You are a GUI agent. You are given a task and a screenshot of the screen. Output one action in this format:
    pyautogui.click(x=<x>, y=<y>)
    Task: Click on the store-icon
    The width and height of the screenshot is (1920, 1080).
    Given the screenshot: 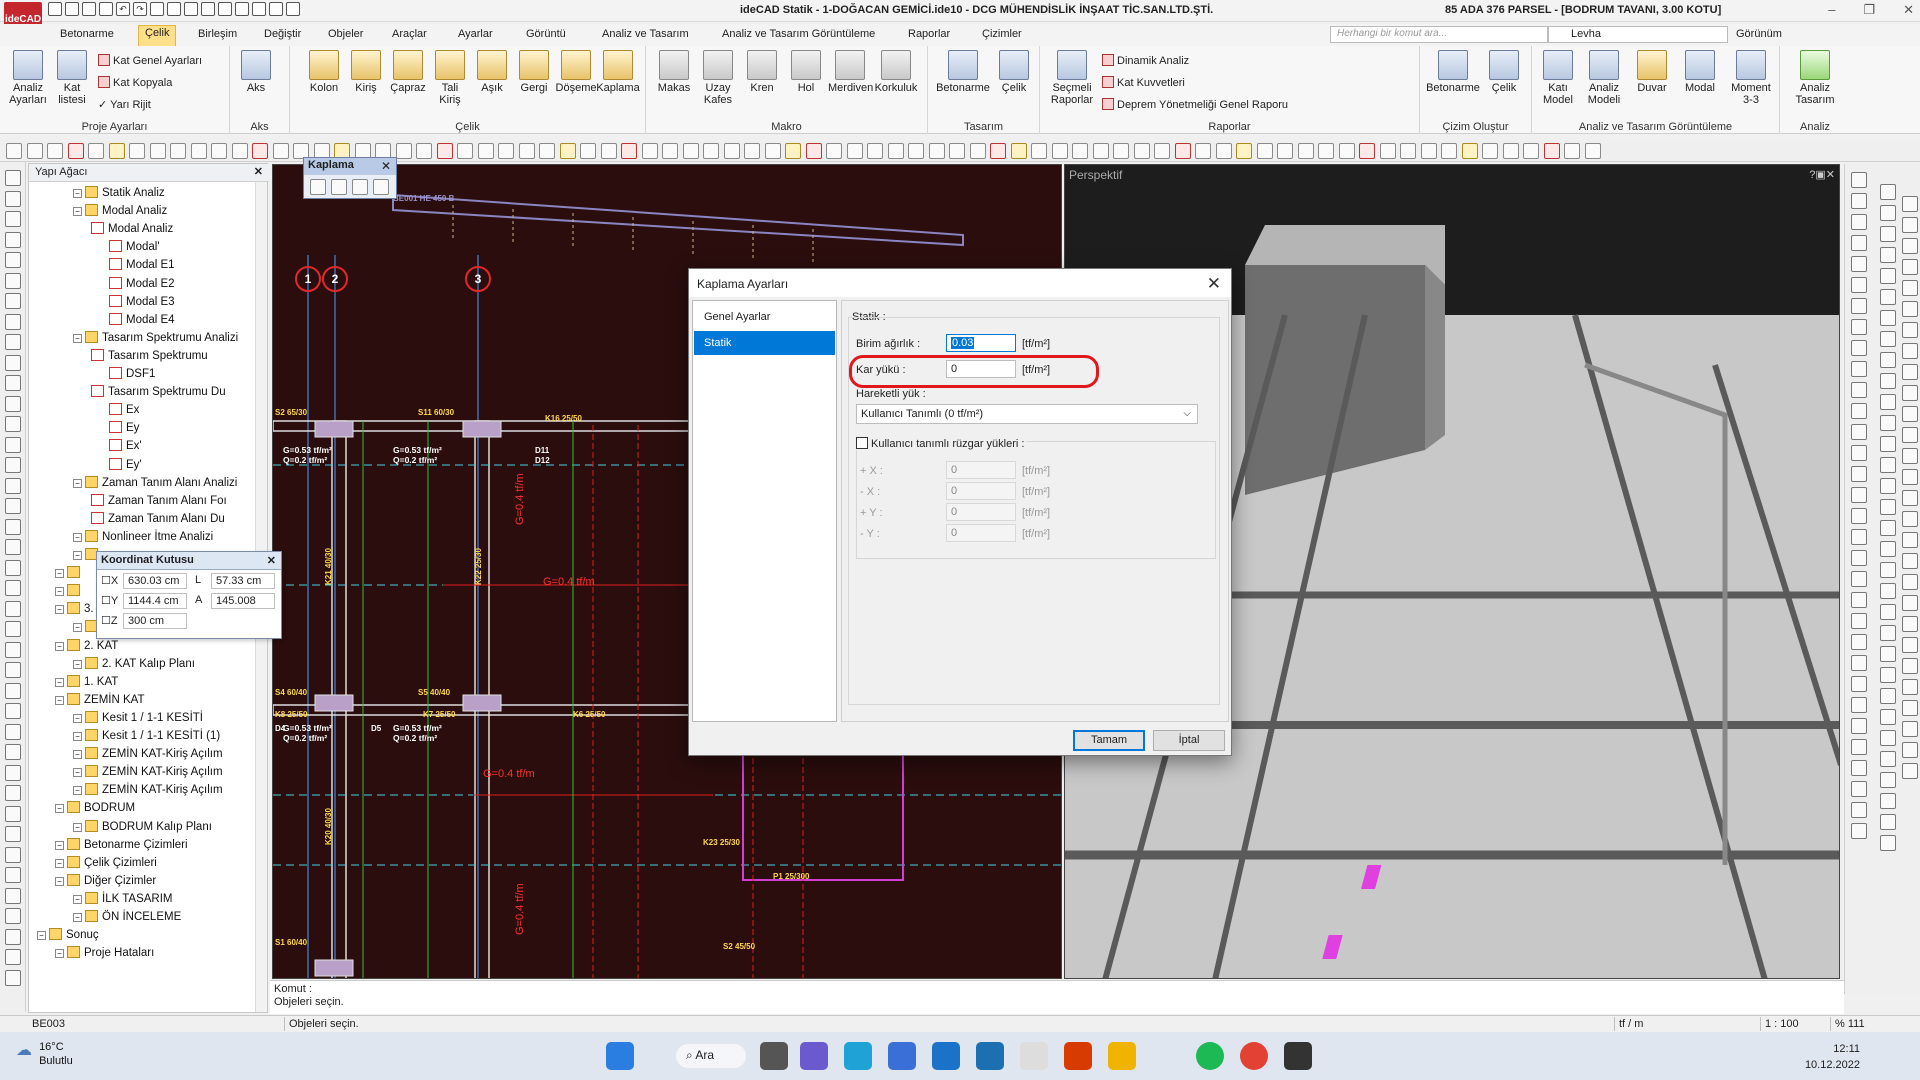 What is the action you would take?
    pyautogui.click(x=902, y=1056)
    